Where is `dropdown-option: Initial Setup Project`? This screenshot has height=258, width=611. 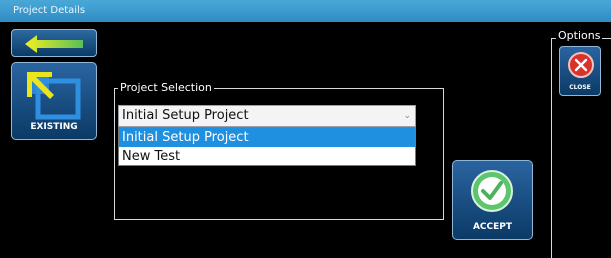 dropdown-option: Initial Setup Project is located at coordinates (267, 137).